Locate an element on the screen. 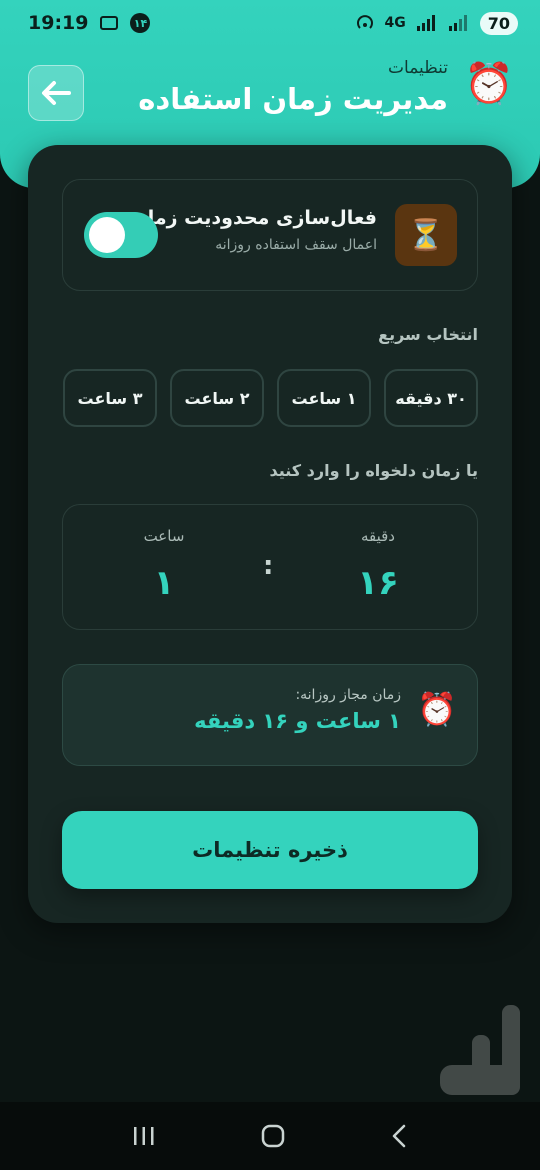  recent-apps-icon is located at coordinates (144, 1136).